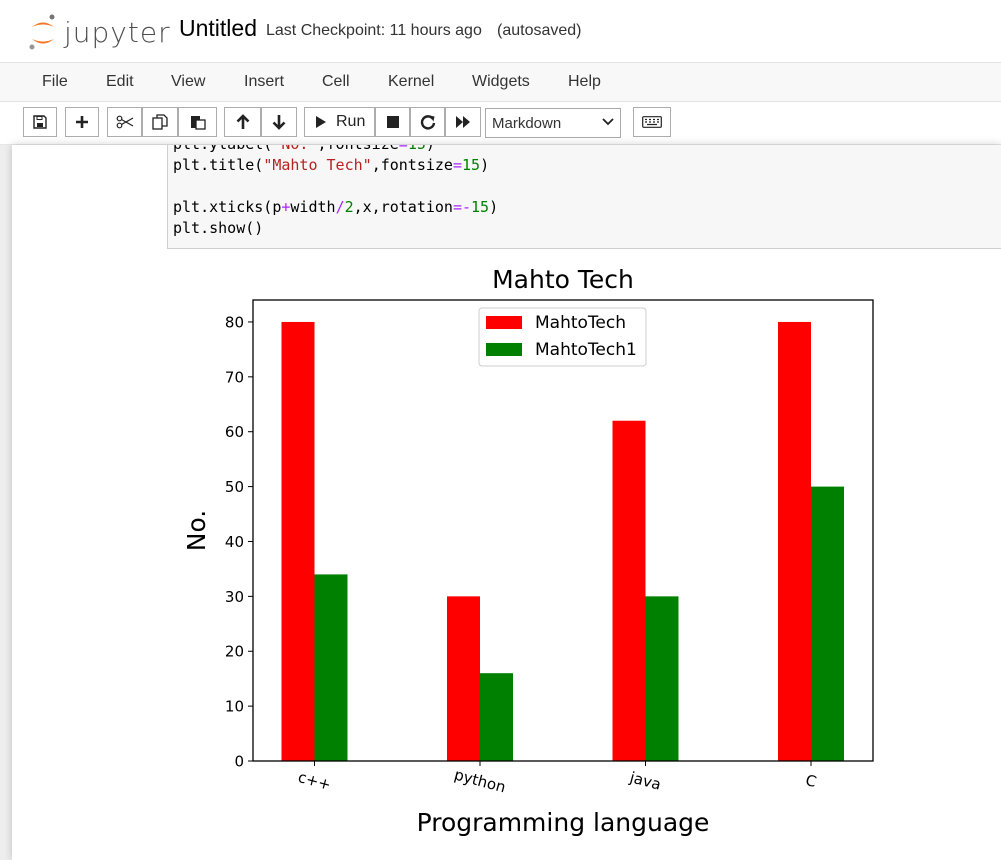  Describe the element at coordinates (234, 322) in the screenshot. I see `y-tick-label: 80` at that location.